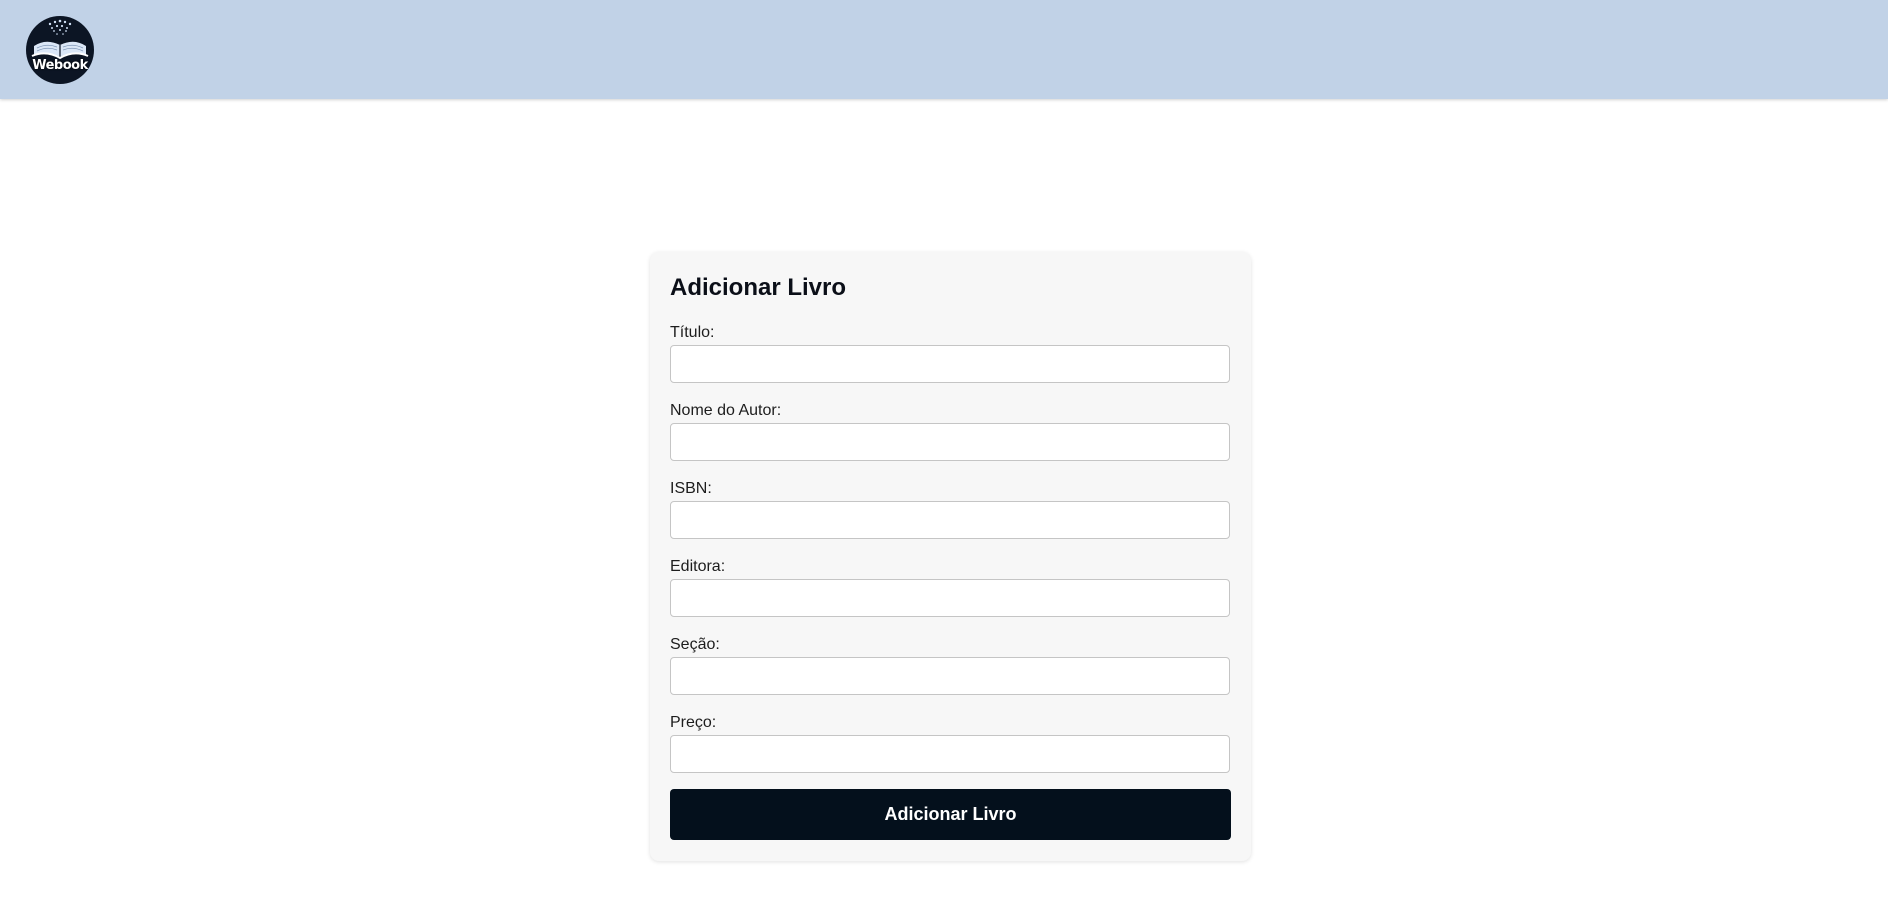 The height and width of the screenshot is (911, 1888). What do you see at coordinates (950, 442) in the screenshot?
I see `author-input` at bounding box center [950, 442].